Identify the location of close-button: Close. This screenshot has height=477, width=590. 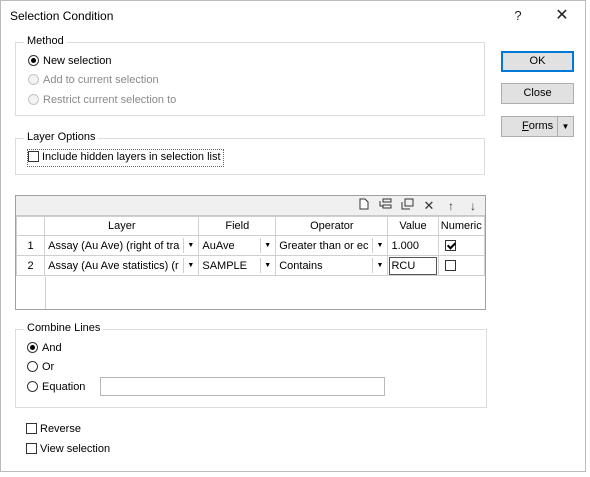
(537, 93).